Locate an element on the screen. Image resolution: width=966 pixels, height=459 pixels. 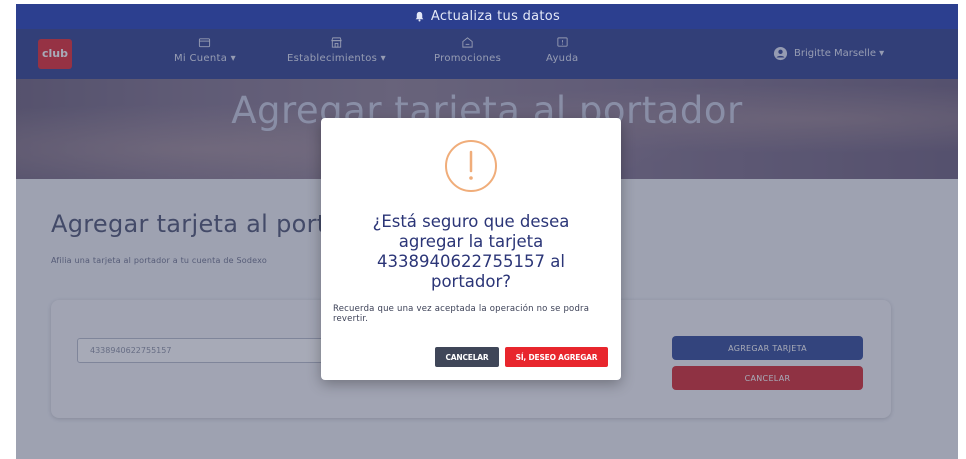
dialog-confirm-button: SÍ, DESEO AGREGAR is located at coordinates (556, 357).